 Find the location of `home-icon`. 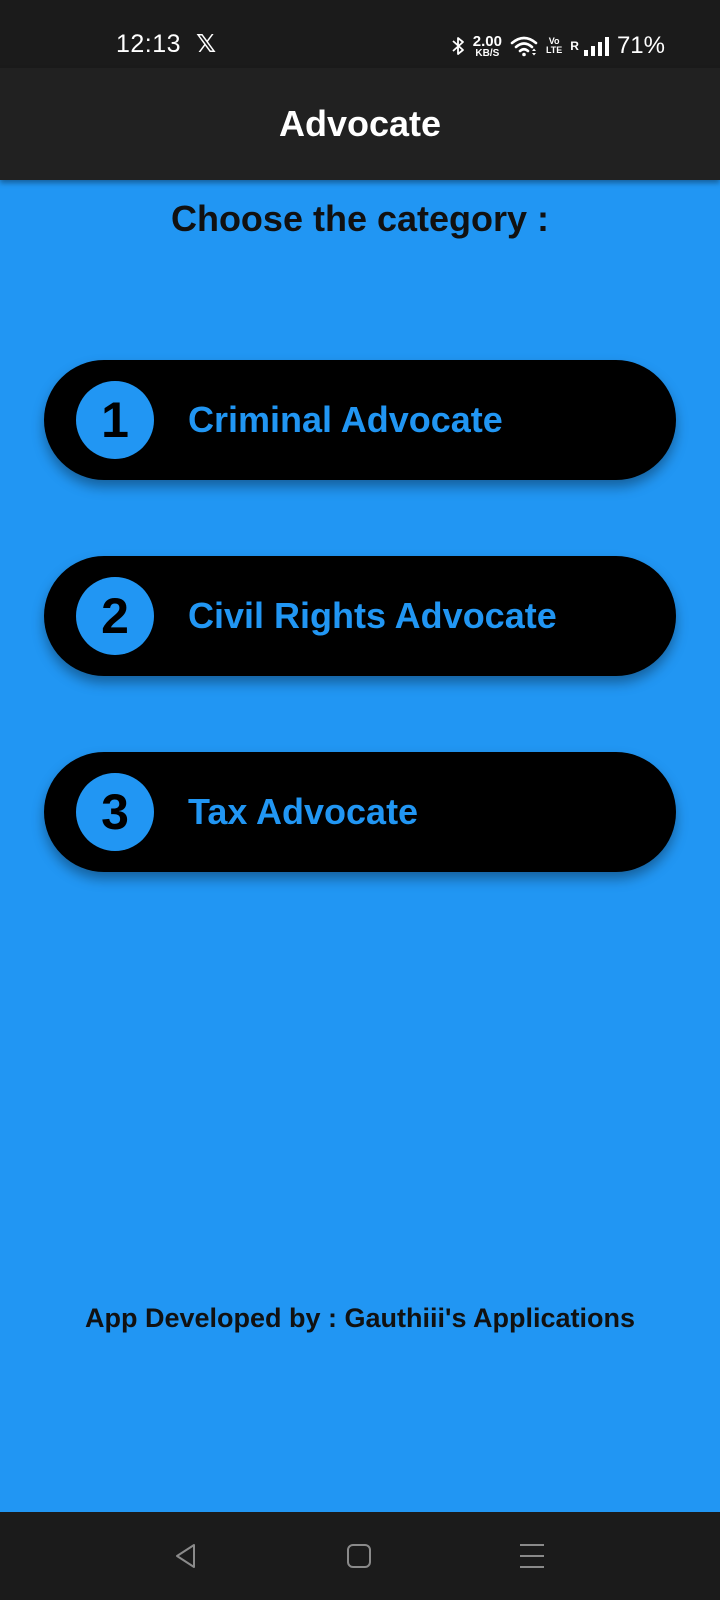

home-icon is located at coordinates (359, 1556).